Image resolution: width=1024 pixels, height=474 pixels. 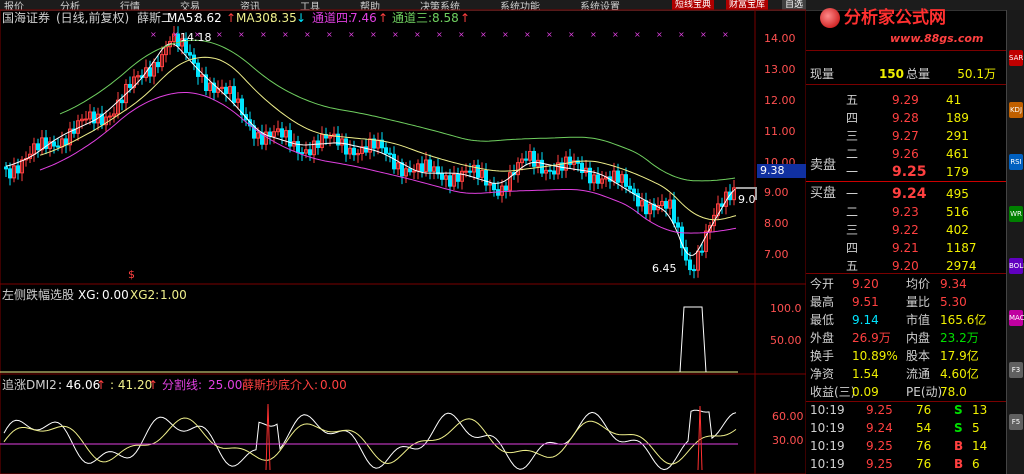 What do you see at coordinates (1015, 242) in the screenshot?
I see `indicator-sidebar: SAR KDJ RSI WR BOLL MACD F3 F5` at bounding box center [1015, 242].